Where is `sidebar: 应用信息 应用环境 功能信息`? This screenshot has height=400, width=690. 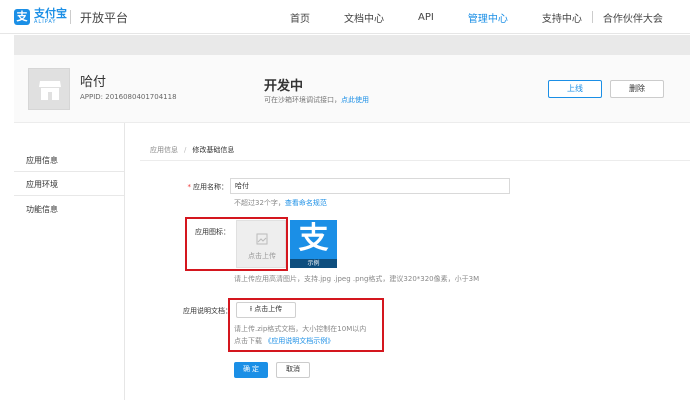 sidebar: 应用信息 应用环境 功能信息 is located at coordinates (69, 261).